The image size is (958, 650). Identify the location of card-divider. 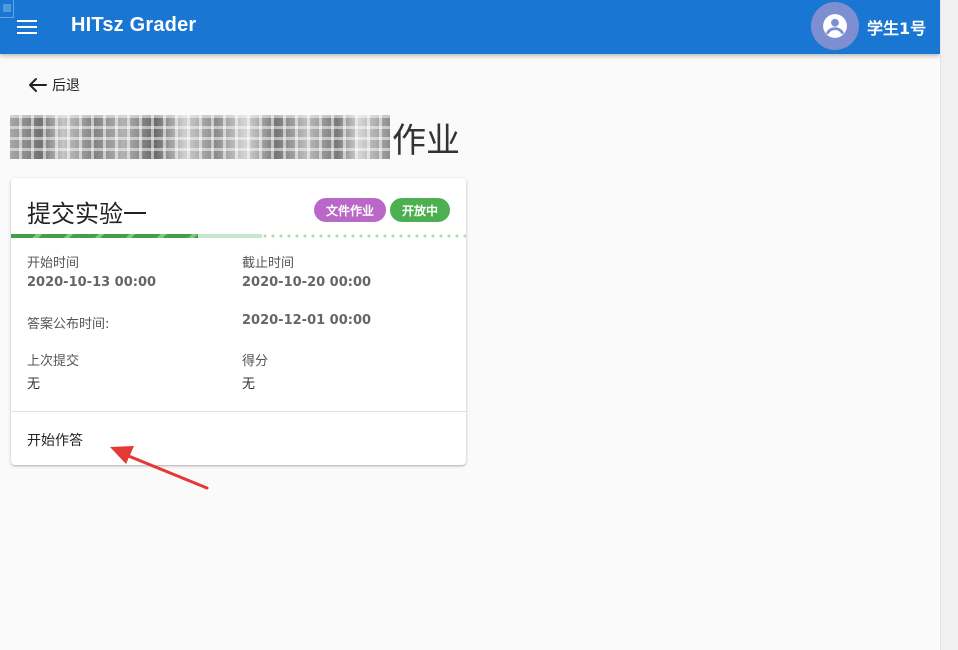
(238, 411).